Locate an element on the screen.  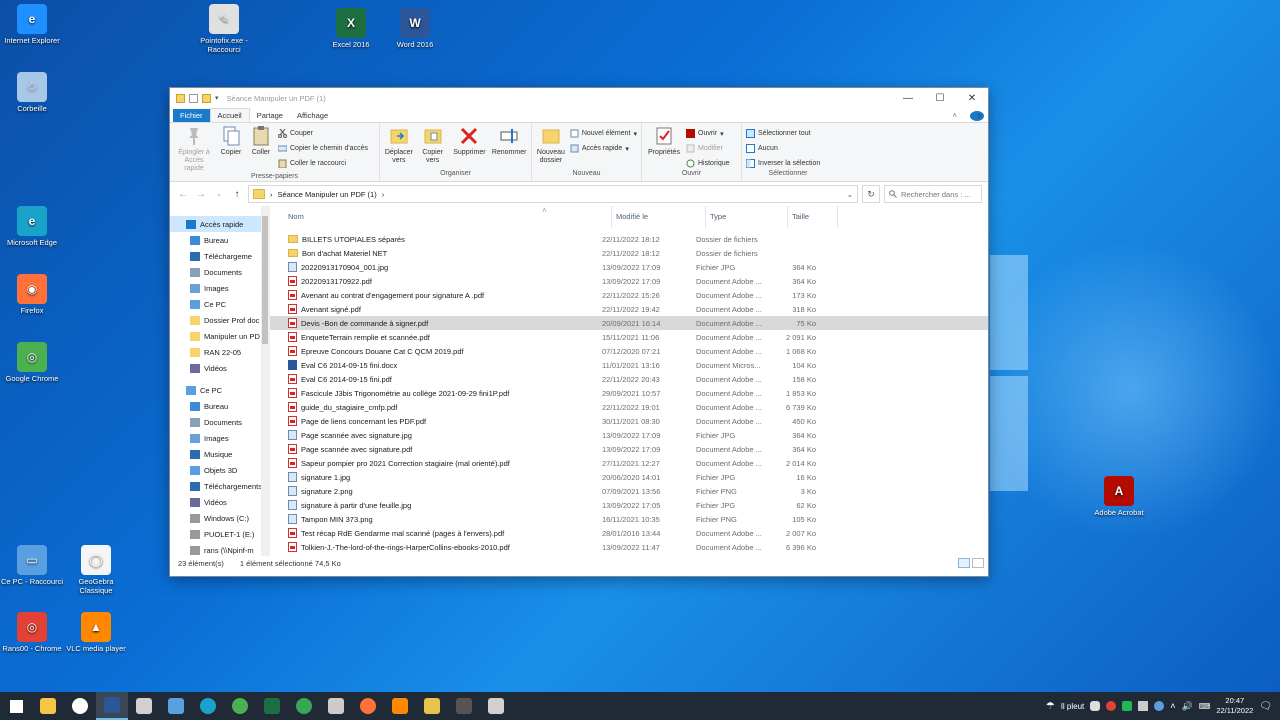
paste-shortcut-button: Coller le raccourci is located at coordinates (323, 163).